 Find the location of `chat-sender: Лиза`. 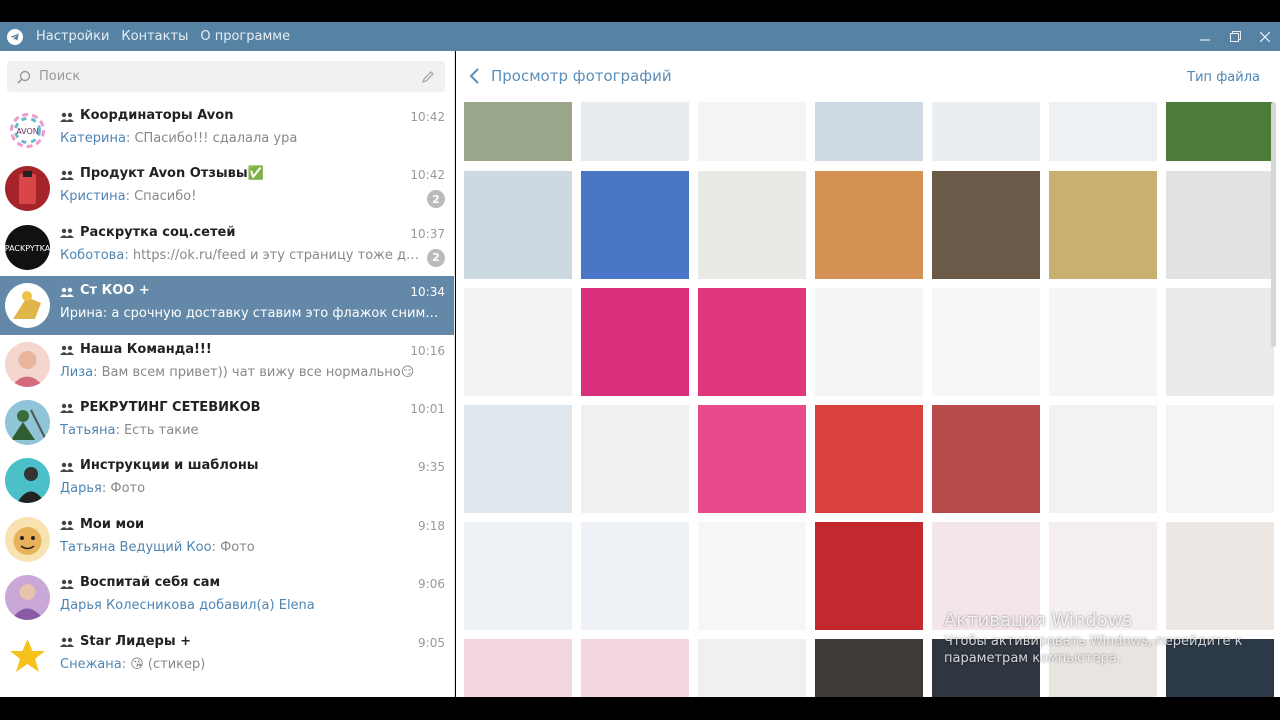

chat-sender: Лиза is located at coordinates (77, 372).